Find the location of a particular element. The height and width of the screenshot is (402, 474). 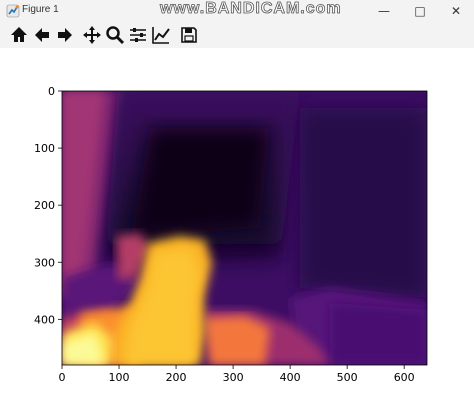

app-icon is located at coordinates (13, 11).